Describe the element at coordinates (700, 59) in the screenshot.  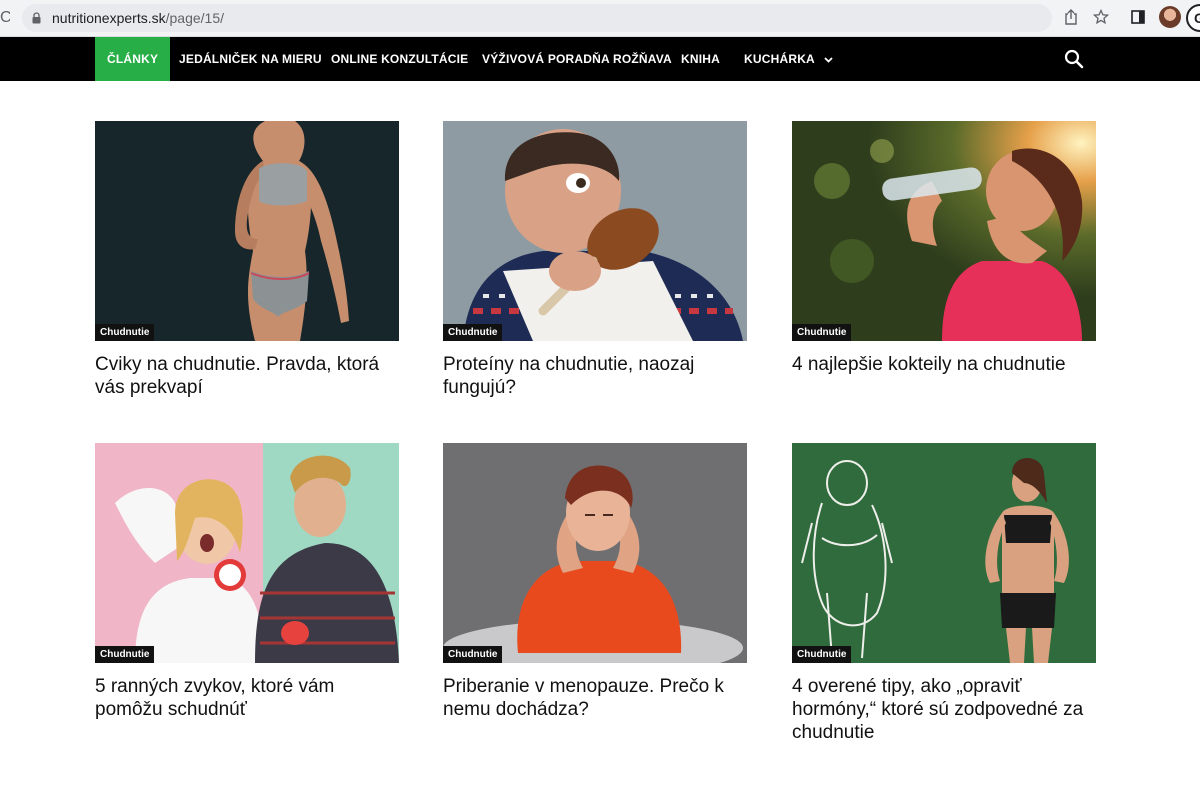
I see `nav-item-kniha: KNIHA` at that location.